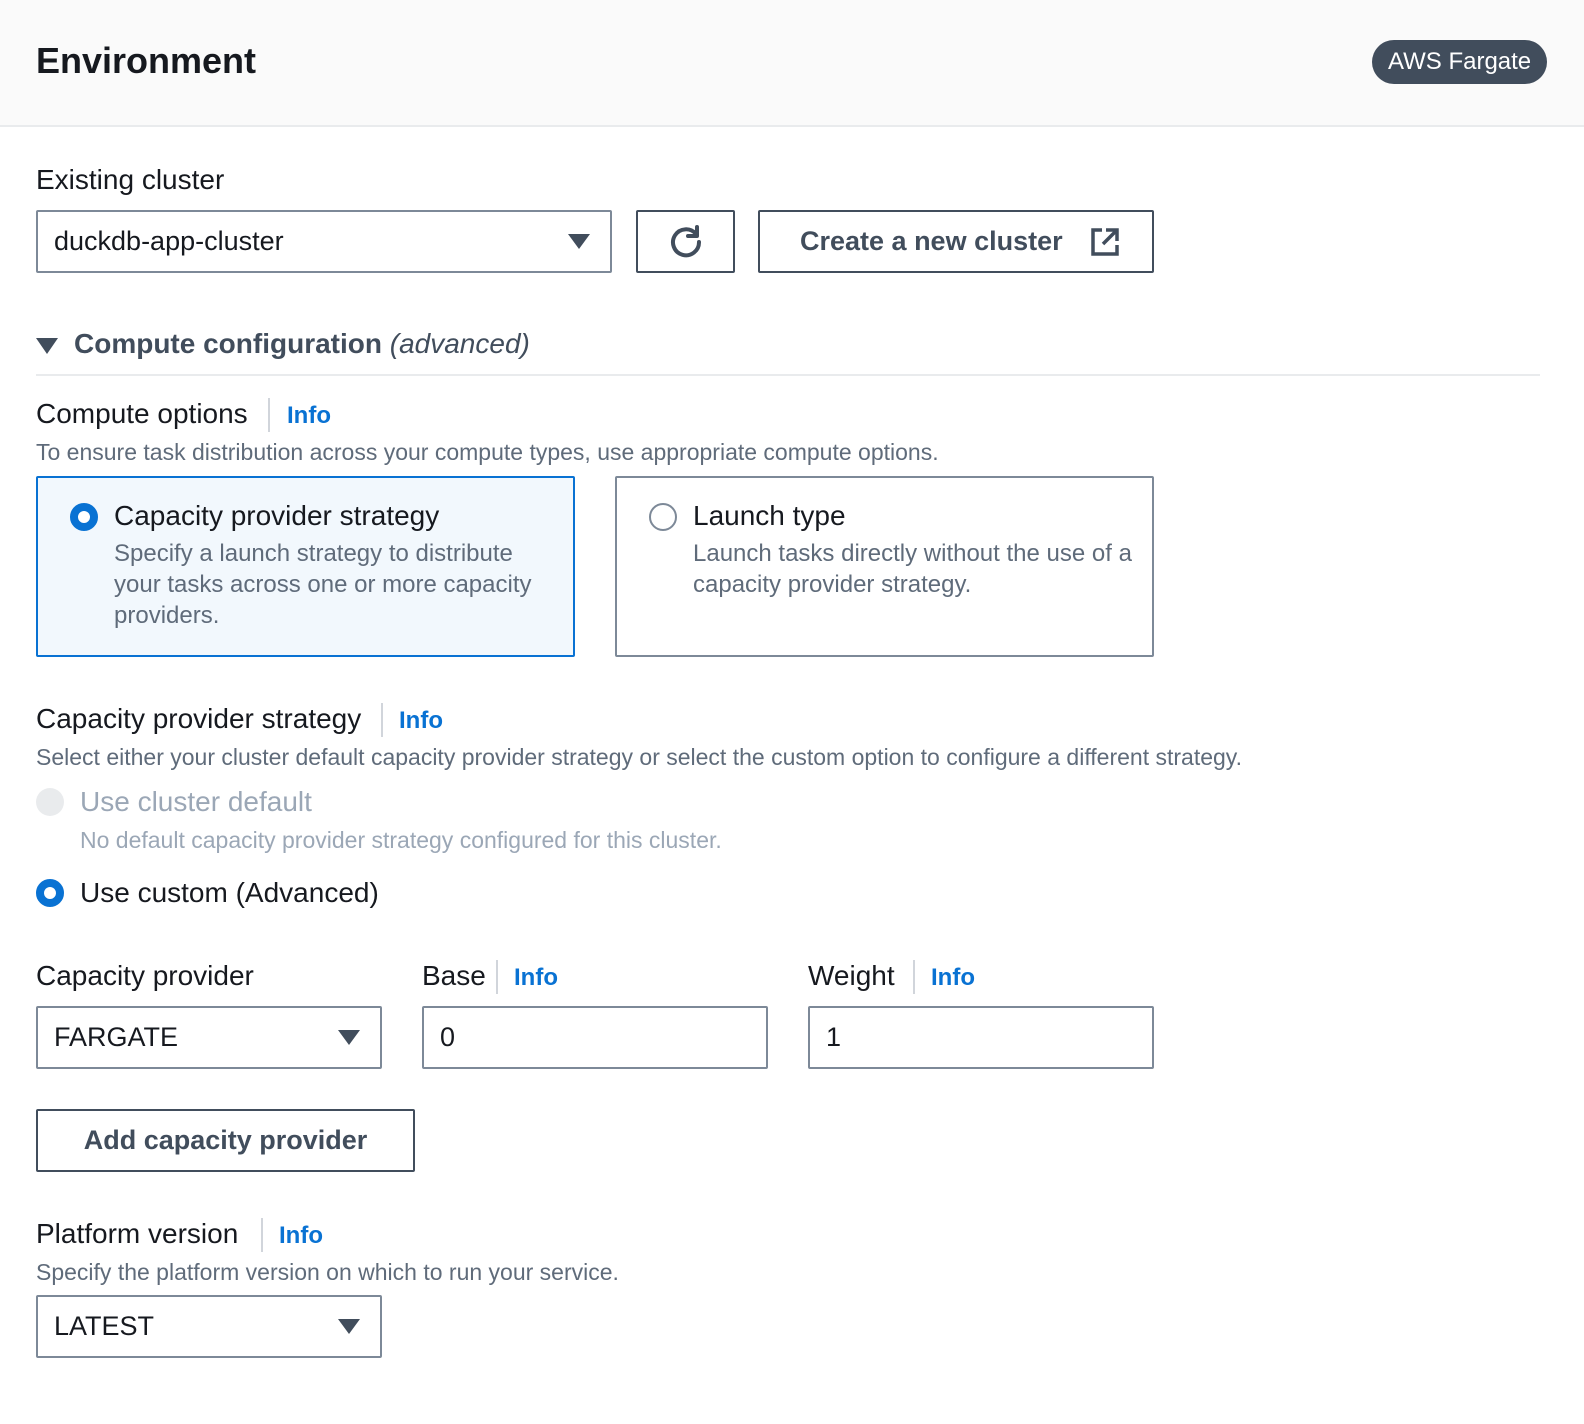 The image size is (1584, 1424). Describe the element at coordinates (50, 893) in the screenshot. I see `radio-use-custom` at that location.